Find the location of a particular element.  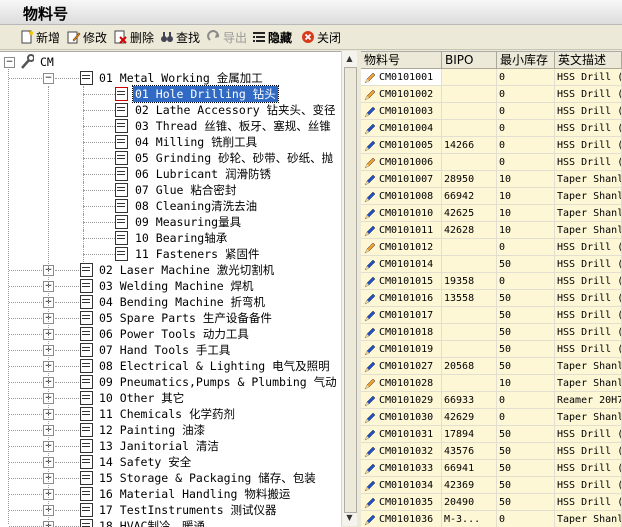

column-header-english-desc: 英文描述 is located at coordinates (588, 60).